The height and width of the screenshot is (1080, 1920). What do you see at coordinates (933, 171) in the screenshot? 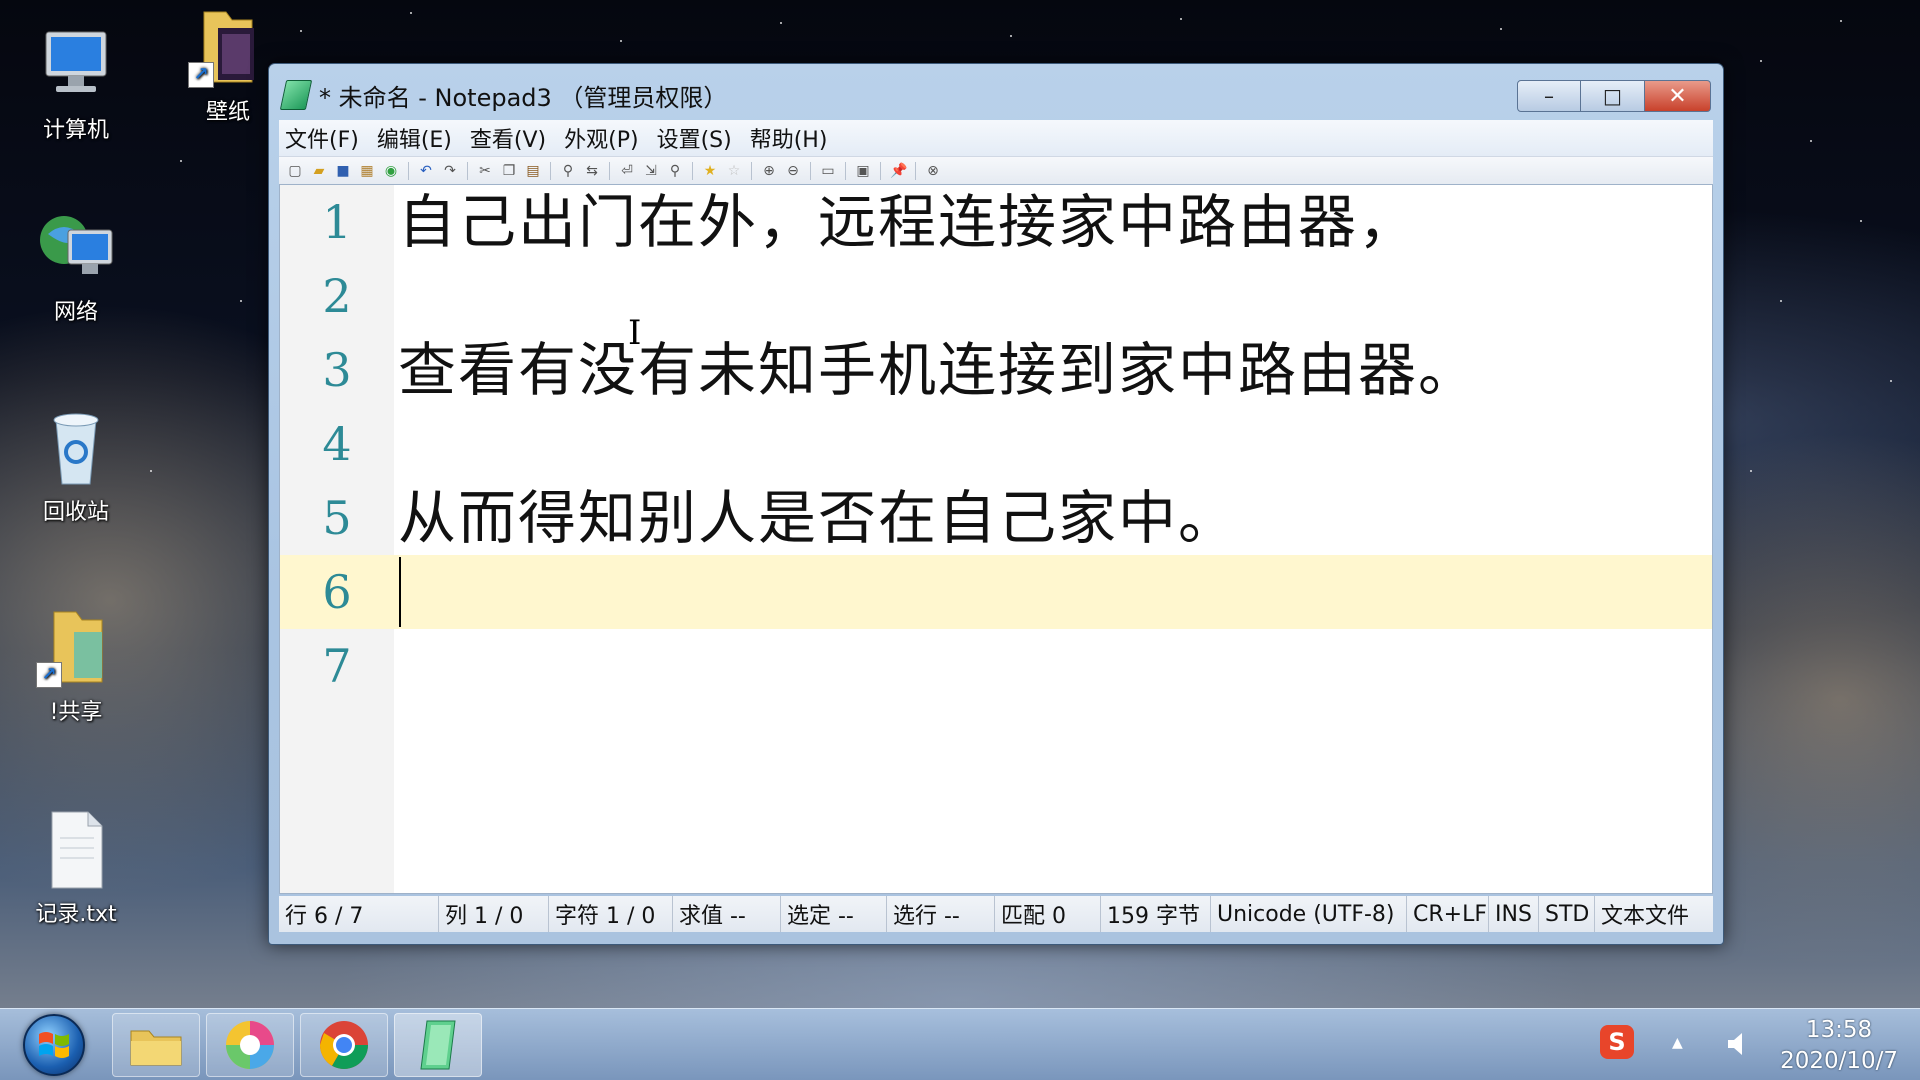
I see `exit-icon: ⊗` at bounding box center [933, 171].